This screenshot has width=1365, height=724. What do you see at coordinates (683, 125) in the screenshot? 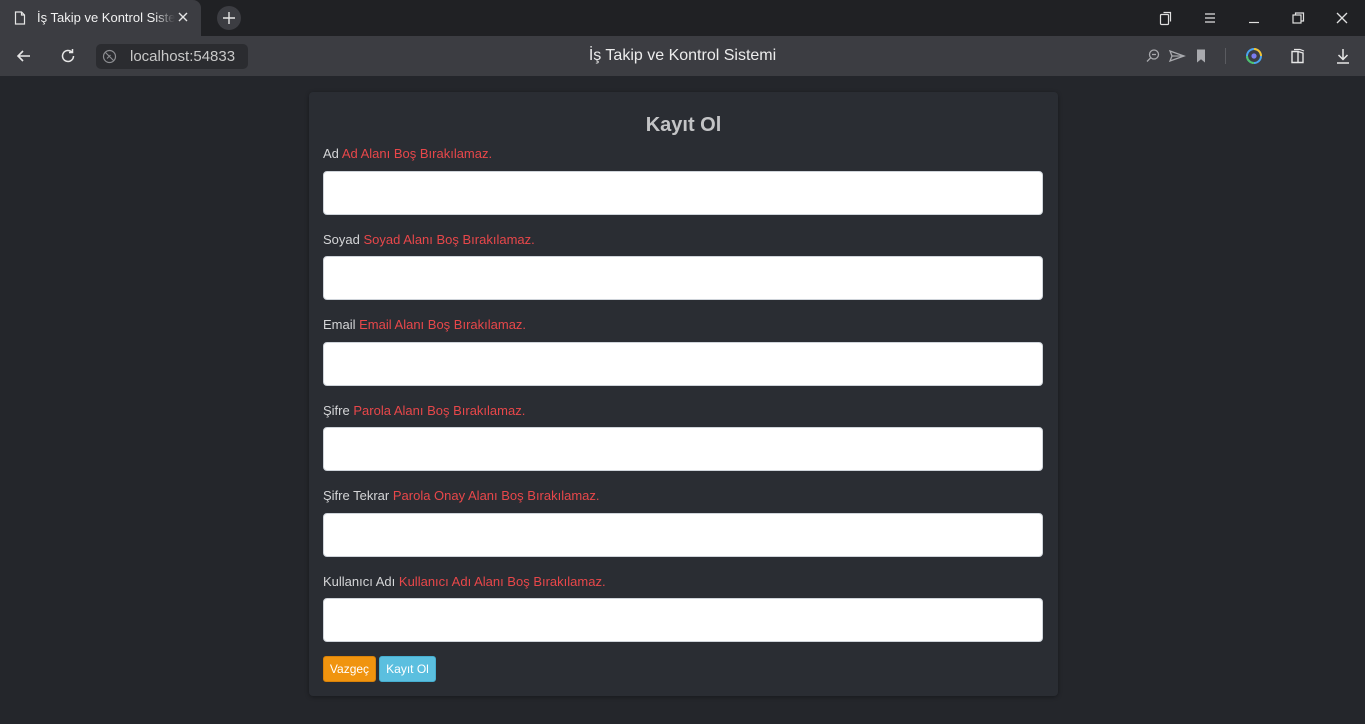
I see `form-title: Kayıt Ol` at bounding box center [683, 125].